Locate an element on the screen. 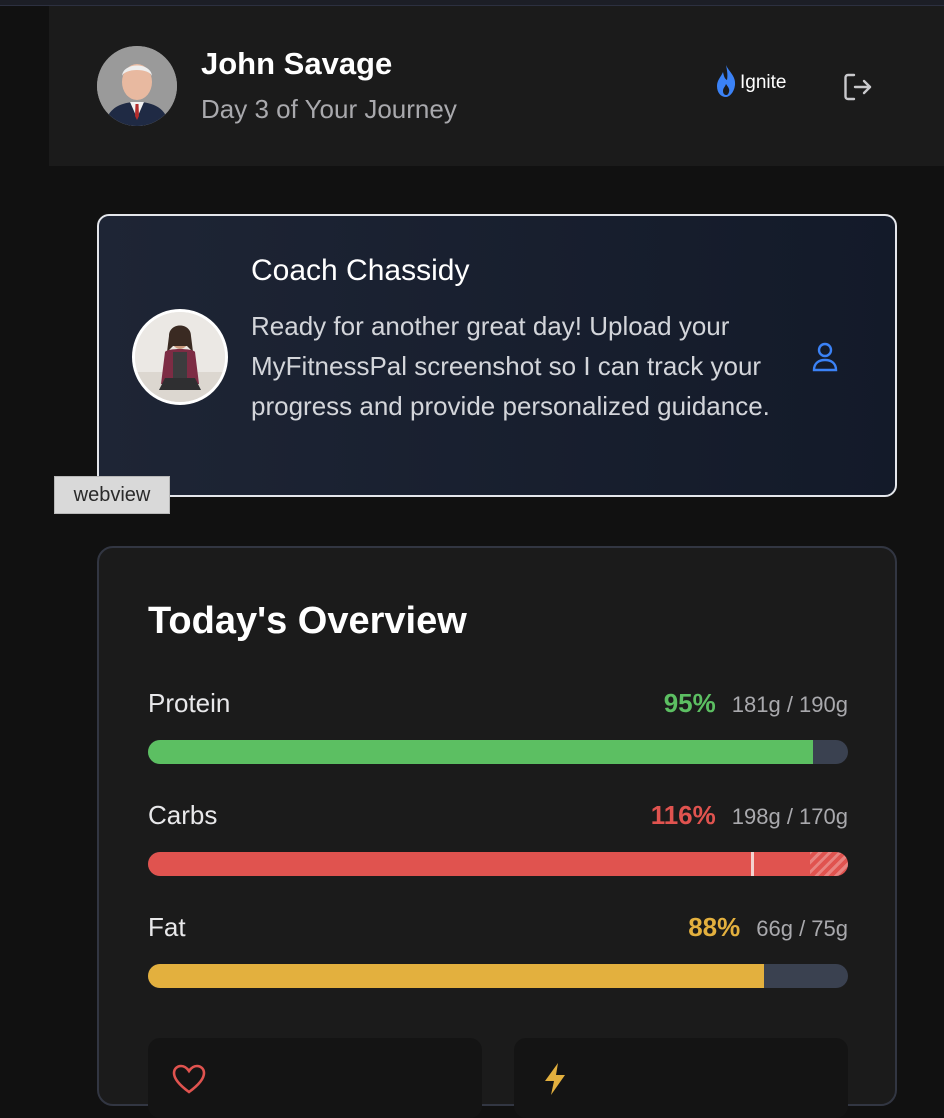  macro-label: Carbs is located at coordinates (183, 815).